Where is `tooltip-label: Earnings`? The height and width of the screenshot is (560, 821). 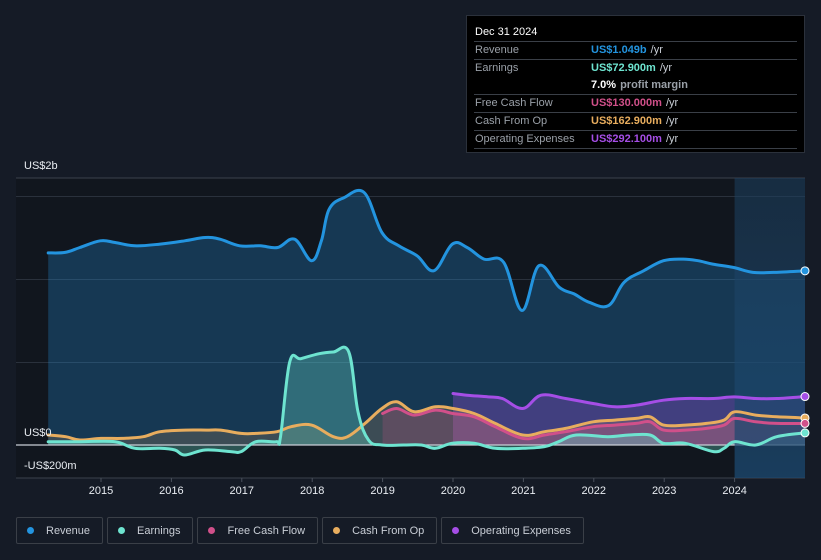
tooltip-label: Earnings is located at coordinates (497, 68).